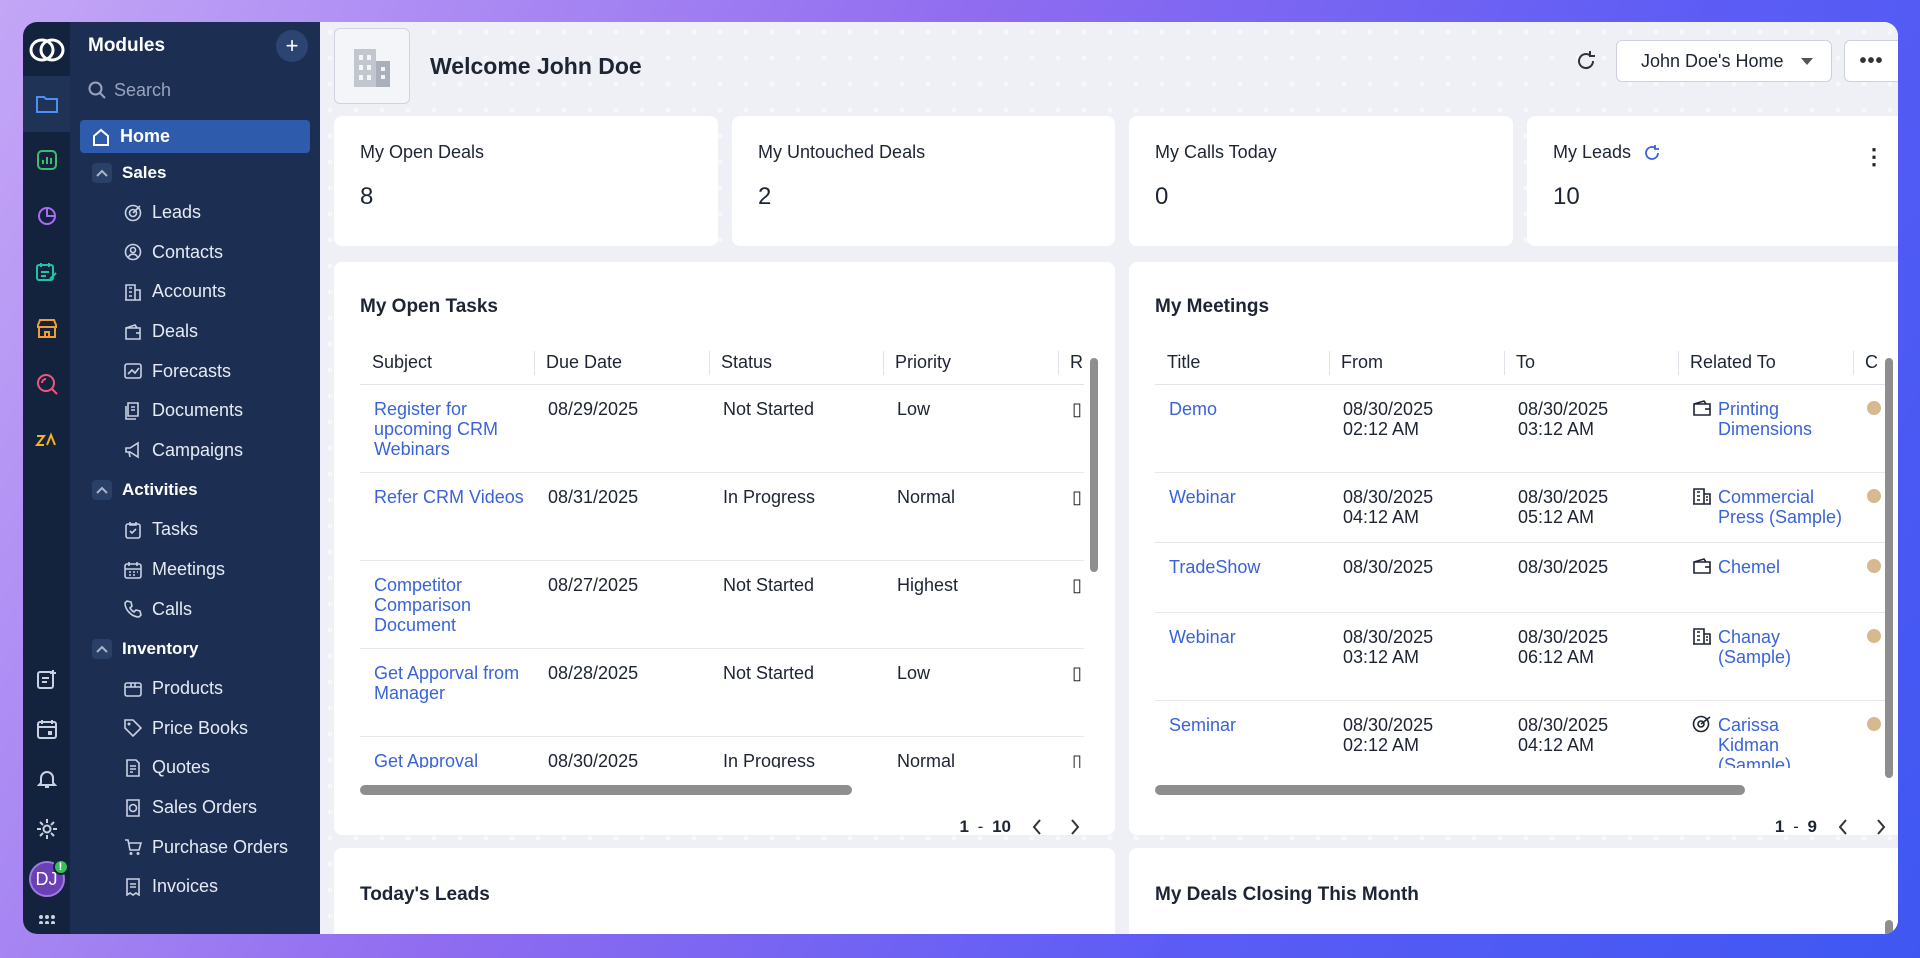 This screenshot has height=958, width=1920. Describe the element at coordinates (195, 609) in the screenshot. I see `sidebar-item-calls: Calls` at that location.